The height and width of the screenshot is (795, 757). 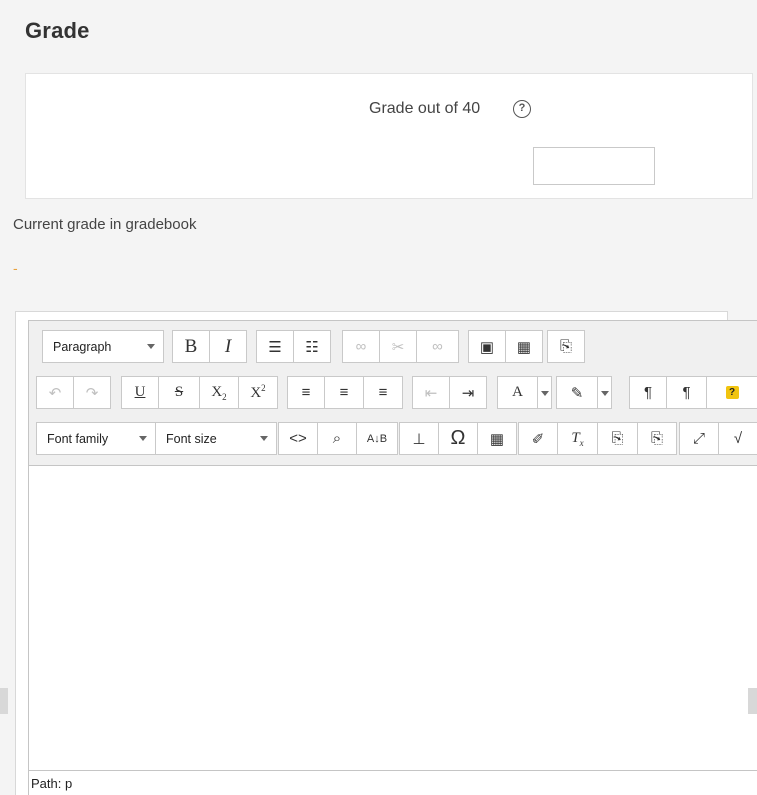 I want to click on table-icon: ▦, so click(x=497, y=439).